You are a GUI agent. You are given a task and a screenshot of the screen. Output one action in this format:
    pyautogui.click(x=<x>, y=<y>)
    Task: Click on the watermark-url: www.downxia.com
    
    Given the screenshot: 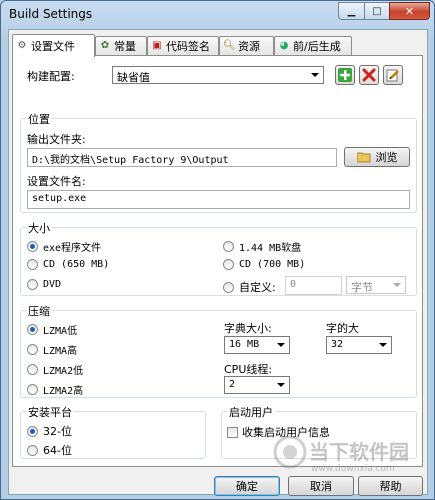 What is the action you would take?
    pyautogui.click(x=353, y=469)
    